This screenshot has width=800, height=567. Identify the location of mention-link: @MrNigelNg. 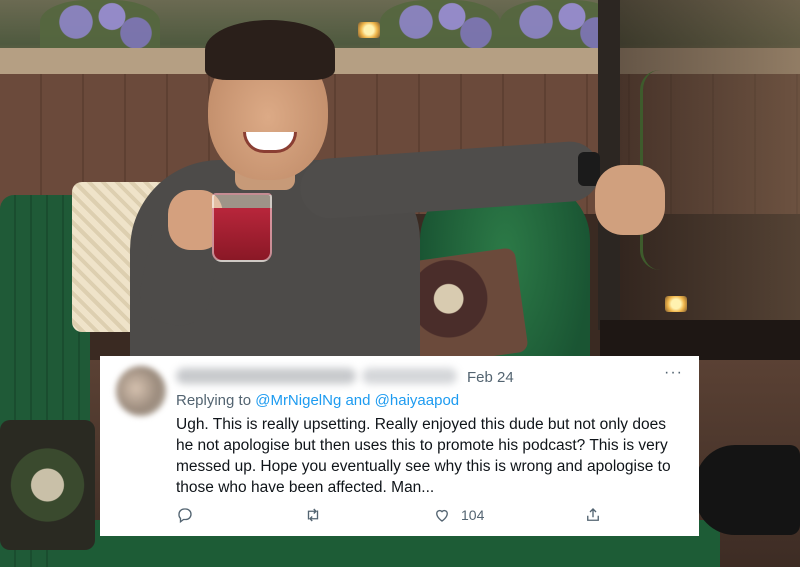
(298, 400).